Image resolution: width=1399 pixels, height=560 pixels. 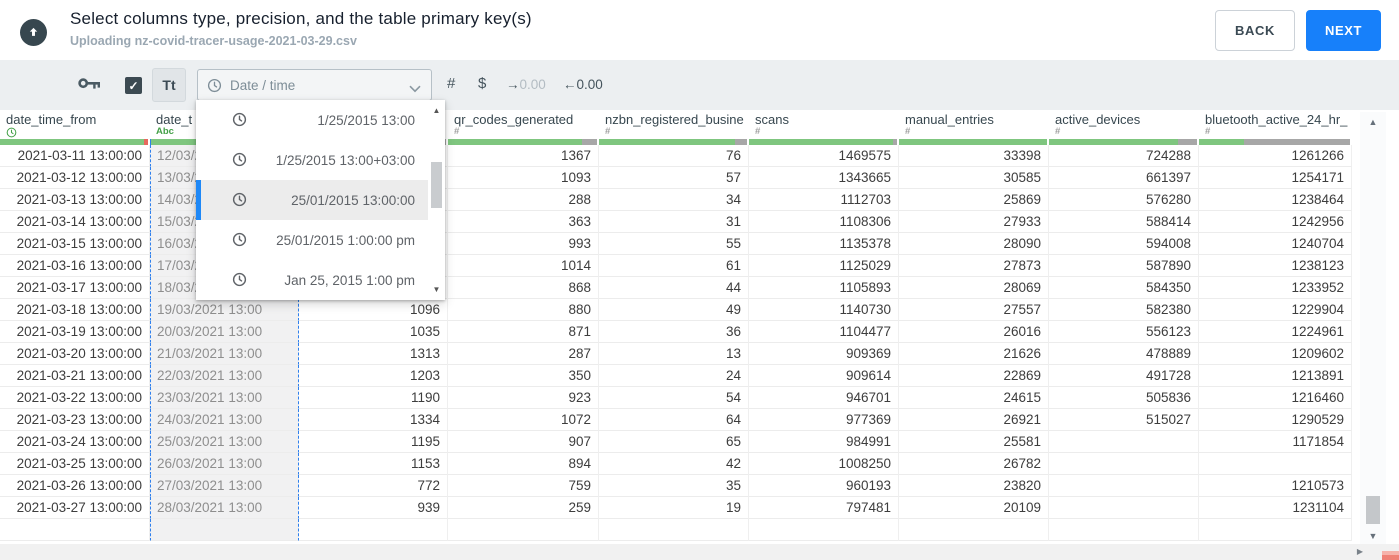 I want to click on cell: 939, so click(x=373, y=508).